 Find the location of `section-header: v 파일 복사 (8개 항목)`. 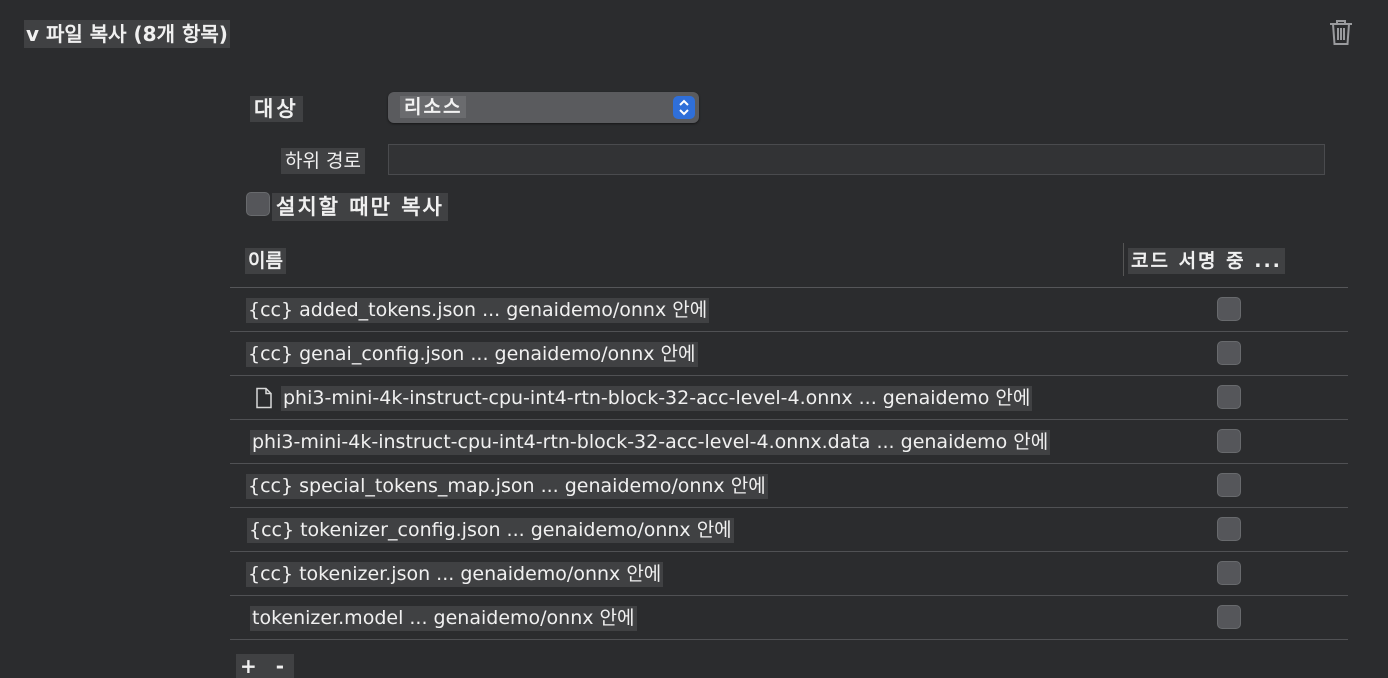

section-header: v 파일 복사 (8개 항목) is located at coordinates (127, 34).